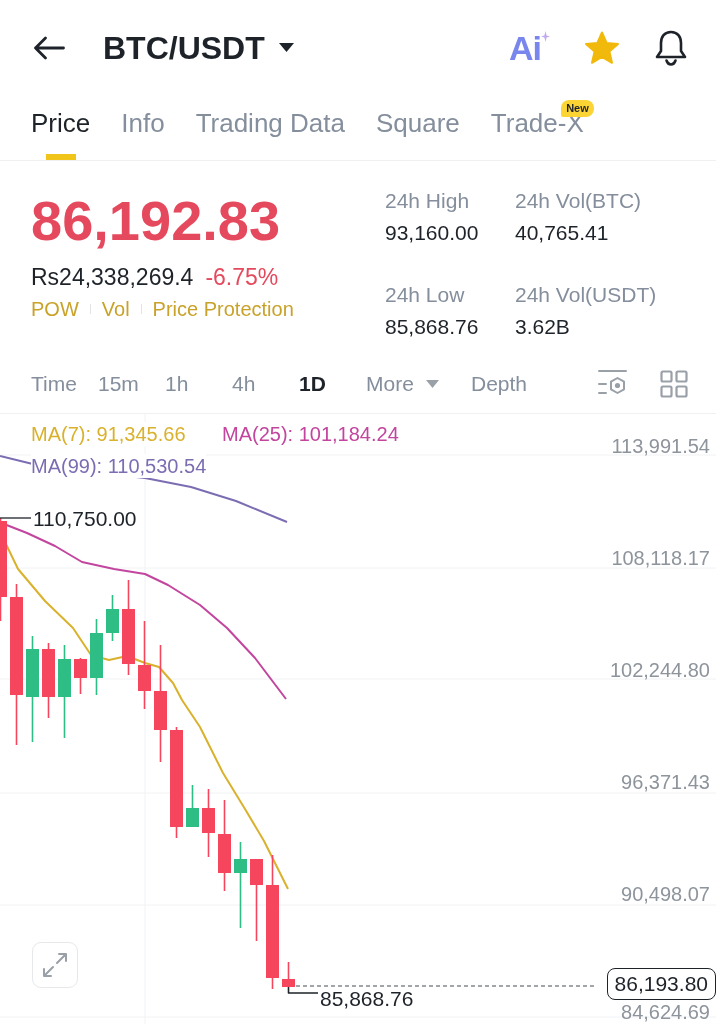 This screenshot has height=1024, width=716. I want to click on price-change: -6.75%, so click(242, 277).